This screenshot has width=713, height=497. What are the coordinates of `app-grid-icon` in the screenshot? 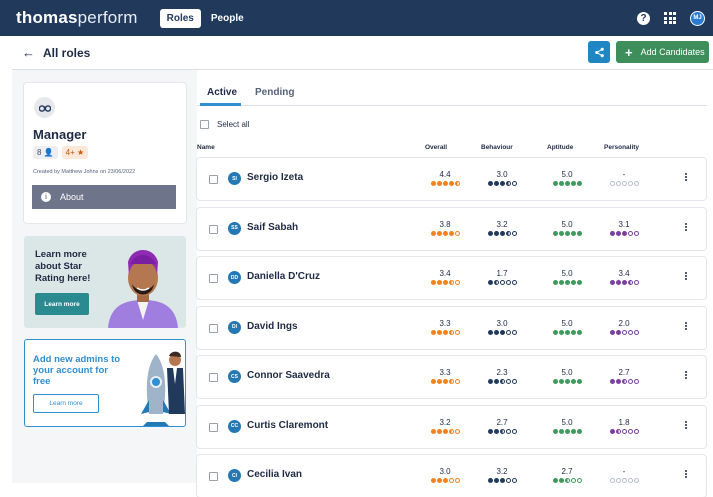 It's located at (670, 18).